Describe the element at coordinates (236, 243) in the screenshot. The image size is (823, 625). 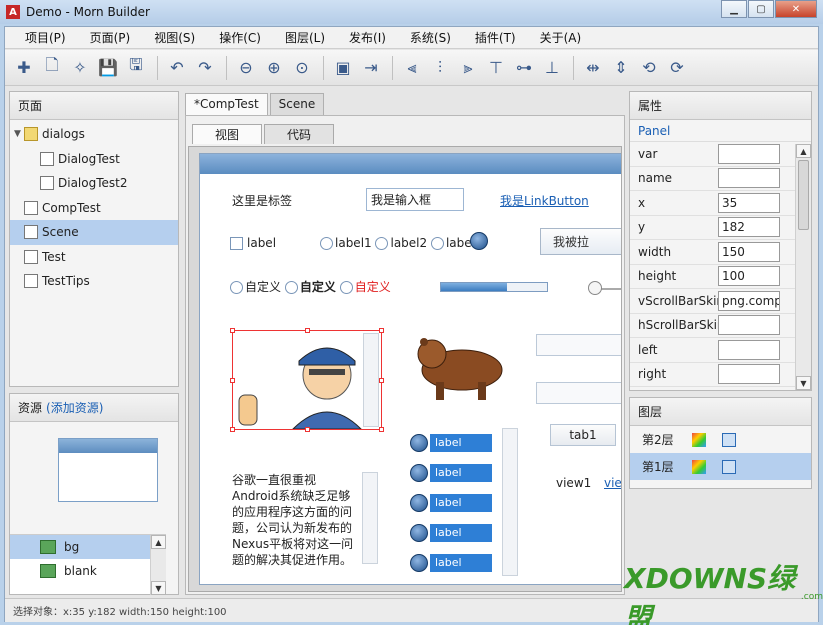
I see `checkbox-icon` at that location.